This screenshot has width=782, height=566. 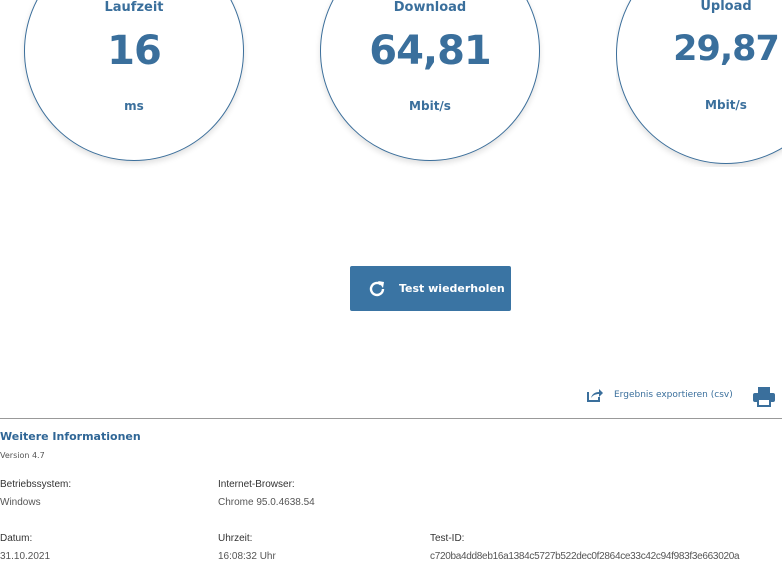 What do you see at coordinates (595, 395) in the screenshot?
I see `export-icon` at bounding box center [595, 395].